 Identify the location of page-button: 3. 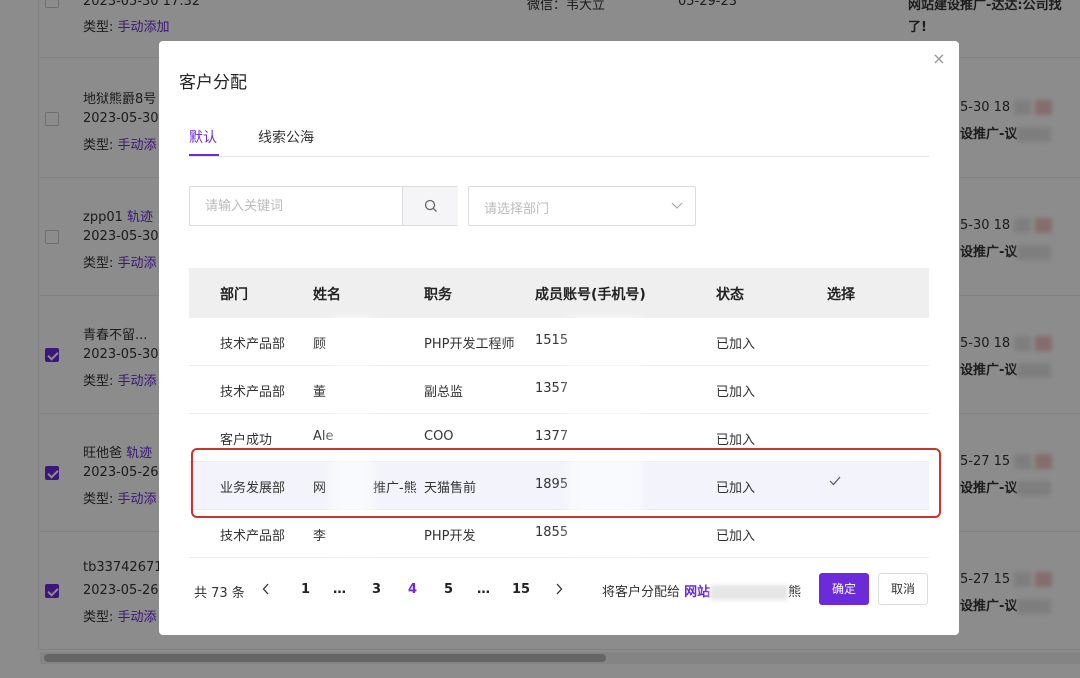
(376, 589).